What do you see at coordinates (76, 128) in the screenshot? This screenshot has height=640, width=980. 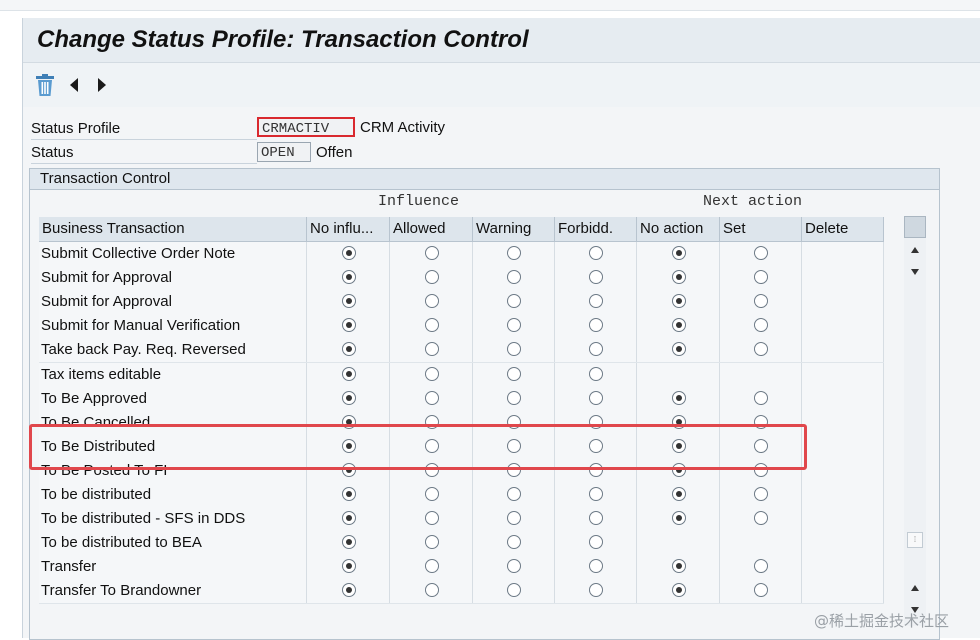 I see `status-profile-label: Status Profile` at bounding box center [76, 128].